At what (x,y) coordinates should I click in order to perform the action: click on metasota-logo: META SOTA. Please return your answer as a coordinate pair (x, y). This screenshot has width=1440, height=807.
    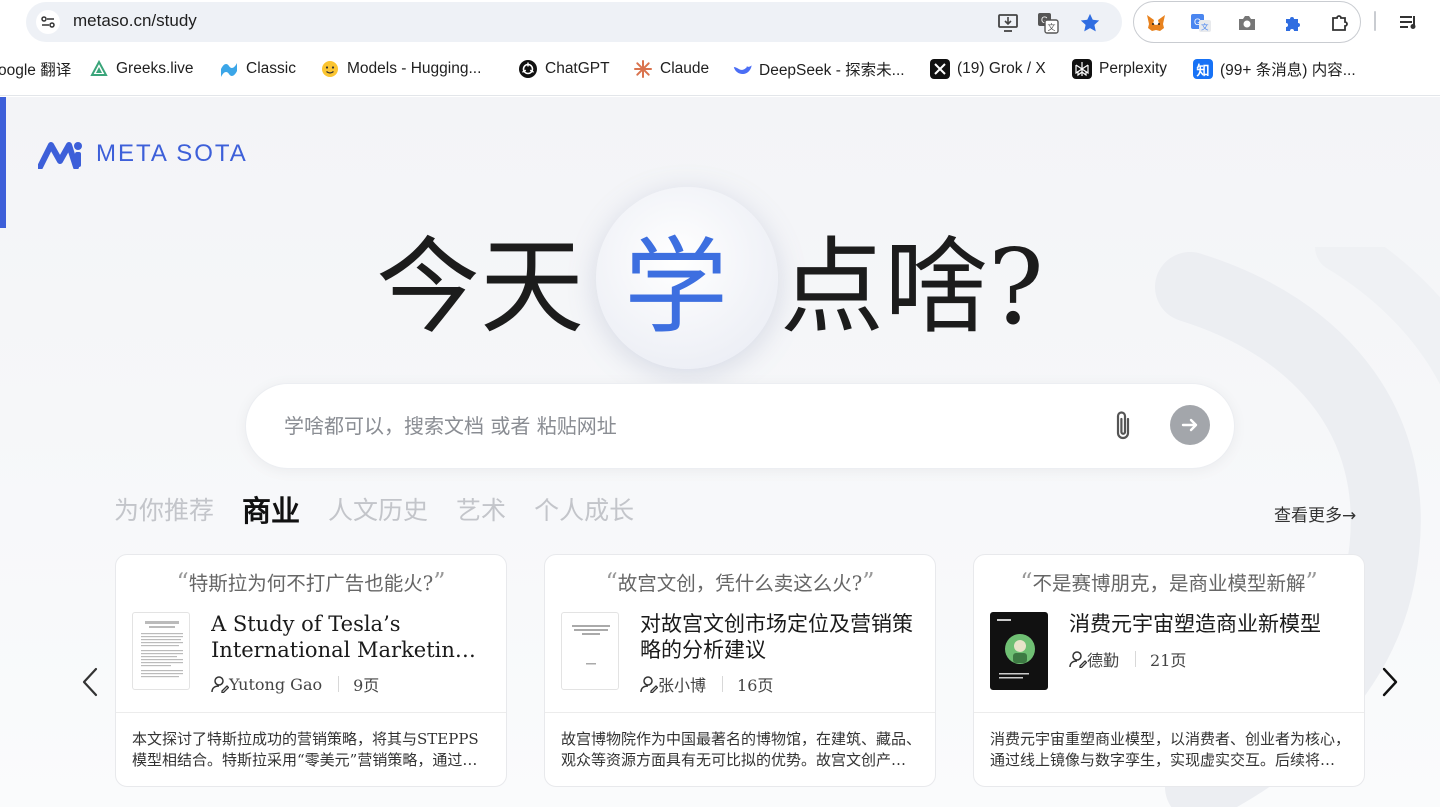
    Looking at the image, I should click on (143, 154).